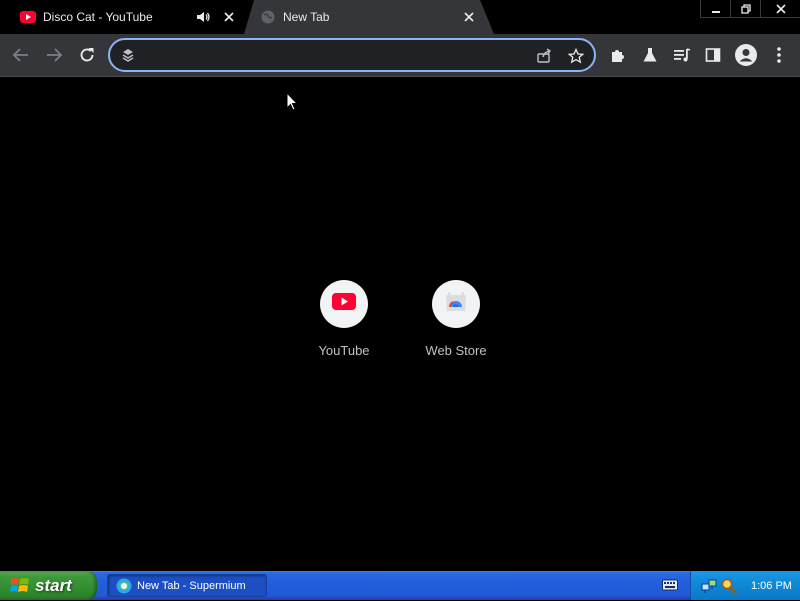 The height and width of the screenshot is (601, 800). What do you see at coordinates (87, 55) in the screenshot?
I see `reload-icon` at bounding box center [87, 55].